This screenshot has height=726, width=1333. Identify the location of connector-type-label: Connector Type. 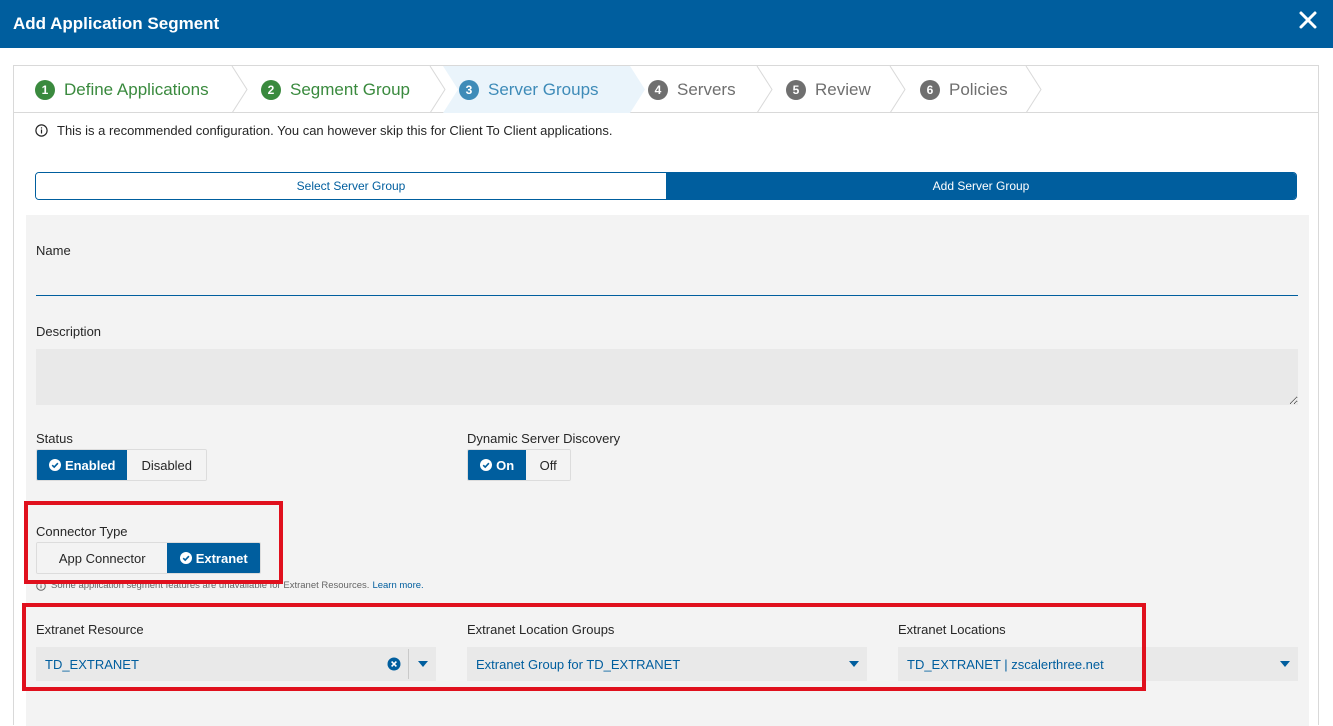
(82, 531).